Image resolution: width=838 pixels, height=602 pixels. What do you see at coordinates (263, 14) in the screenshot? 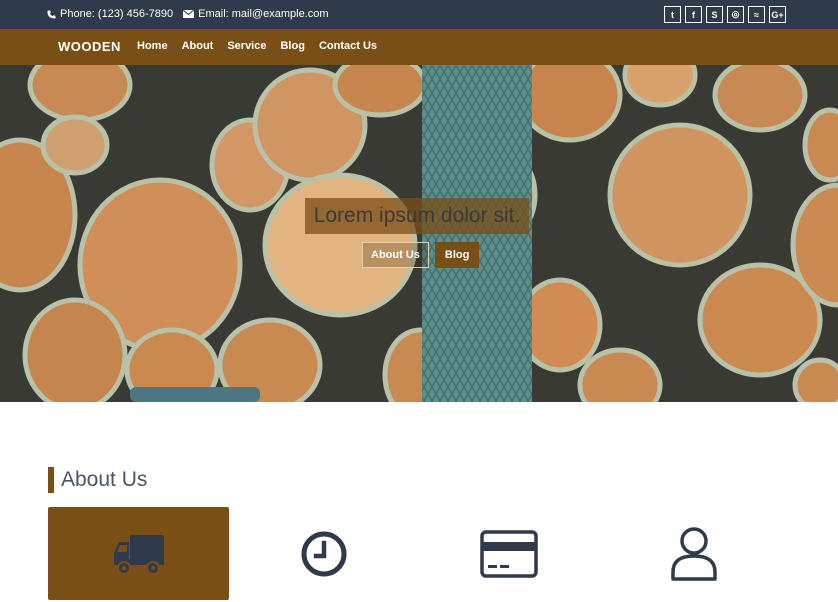
I see `email-text: Email: mail@example.com` at bounding box center [263, 14].